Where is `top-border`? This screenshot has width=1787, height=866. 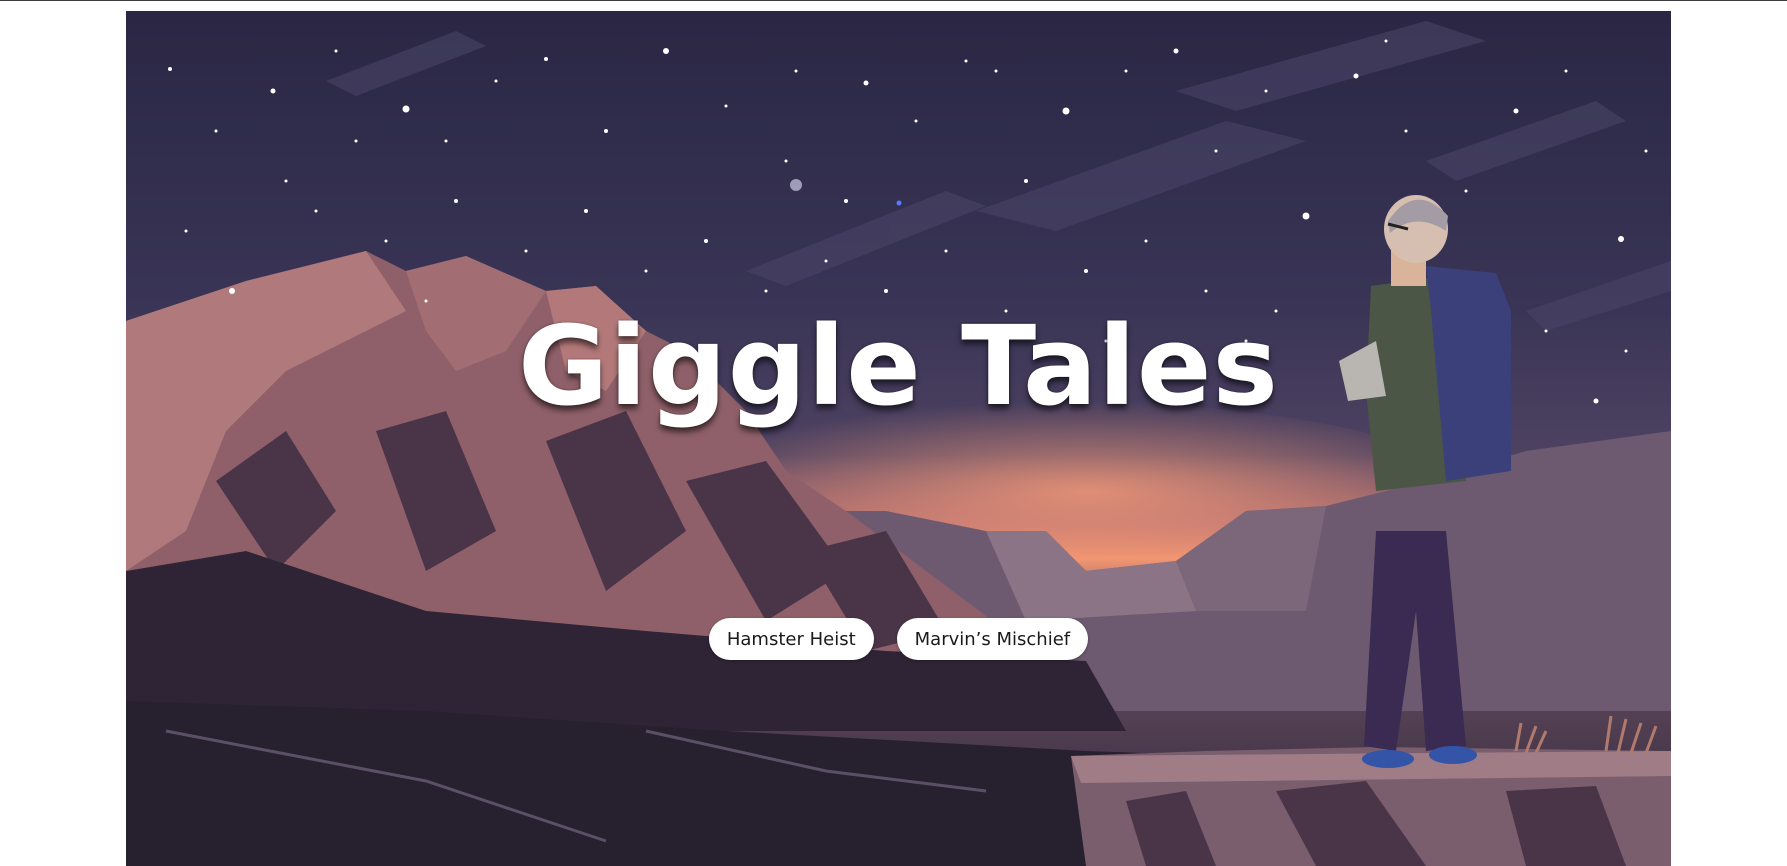 top-border is located at coordinates (893, 0).